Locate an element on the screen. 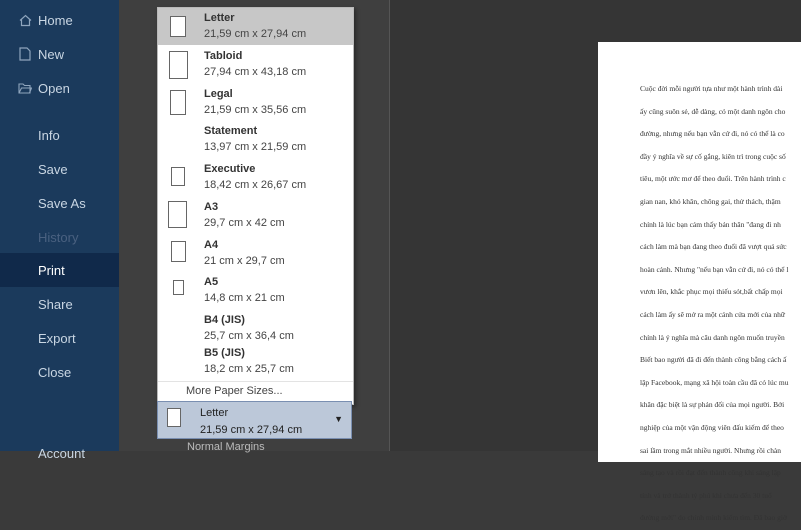  paper-option-dims: 21 cm x 29,7 cm is located at coordinates (244, 261).